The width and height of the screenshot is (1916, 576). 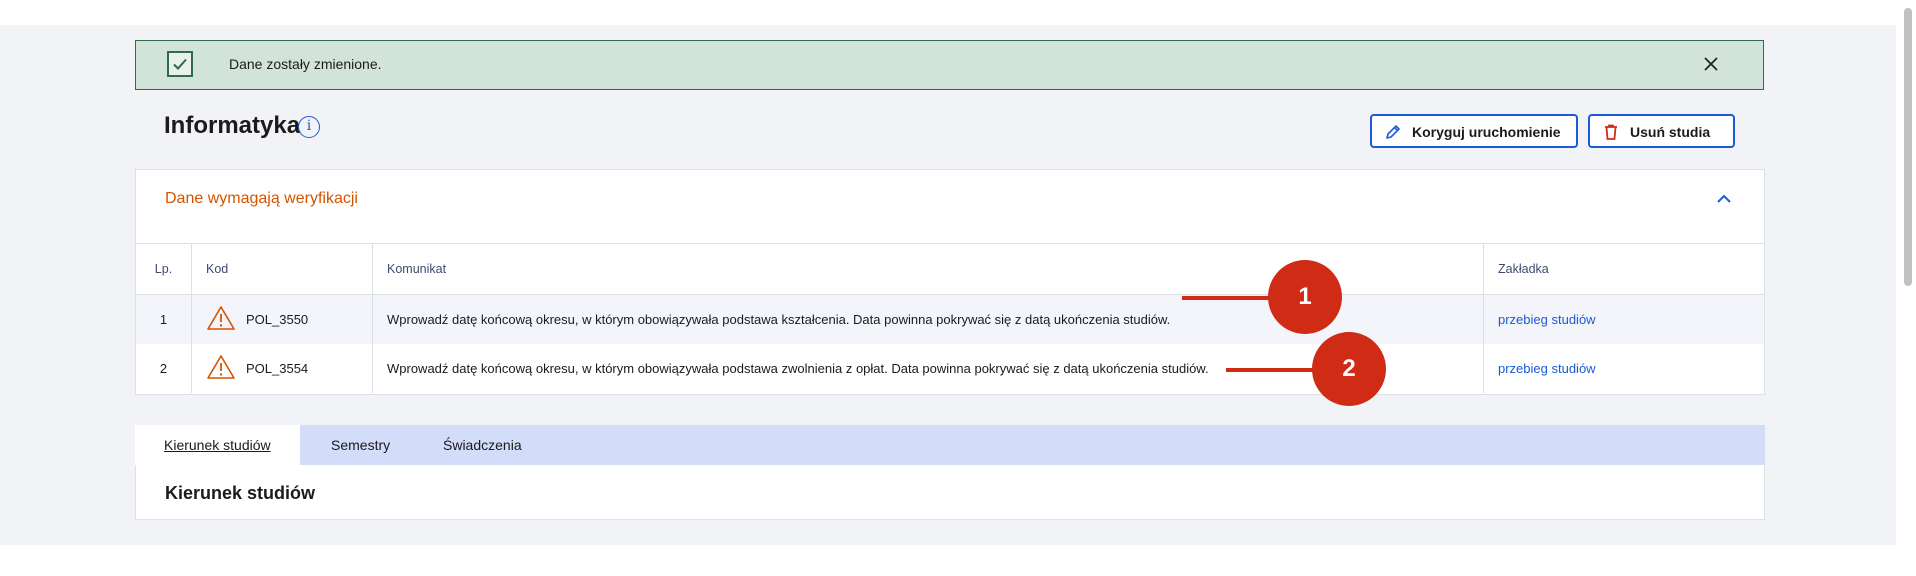 What do you see at coordinates (1623, 269) in the screenshot?
I see `column-header-tab: Zakładka` at bounding box center [1623, 269].